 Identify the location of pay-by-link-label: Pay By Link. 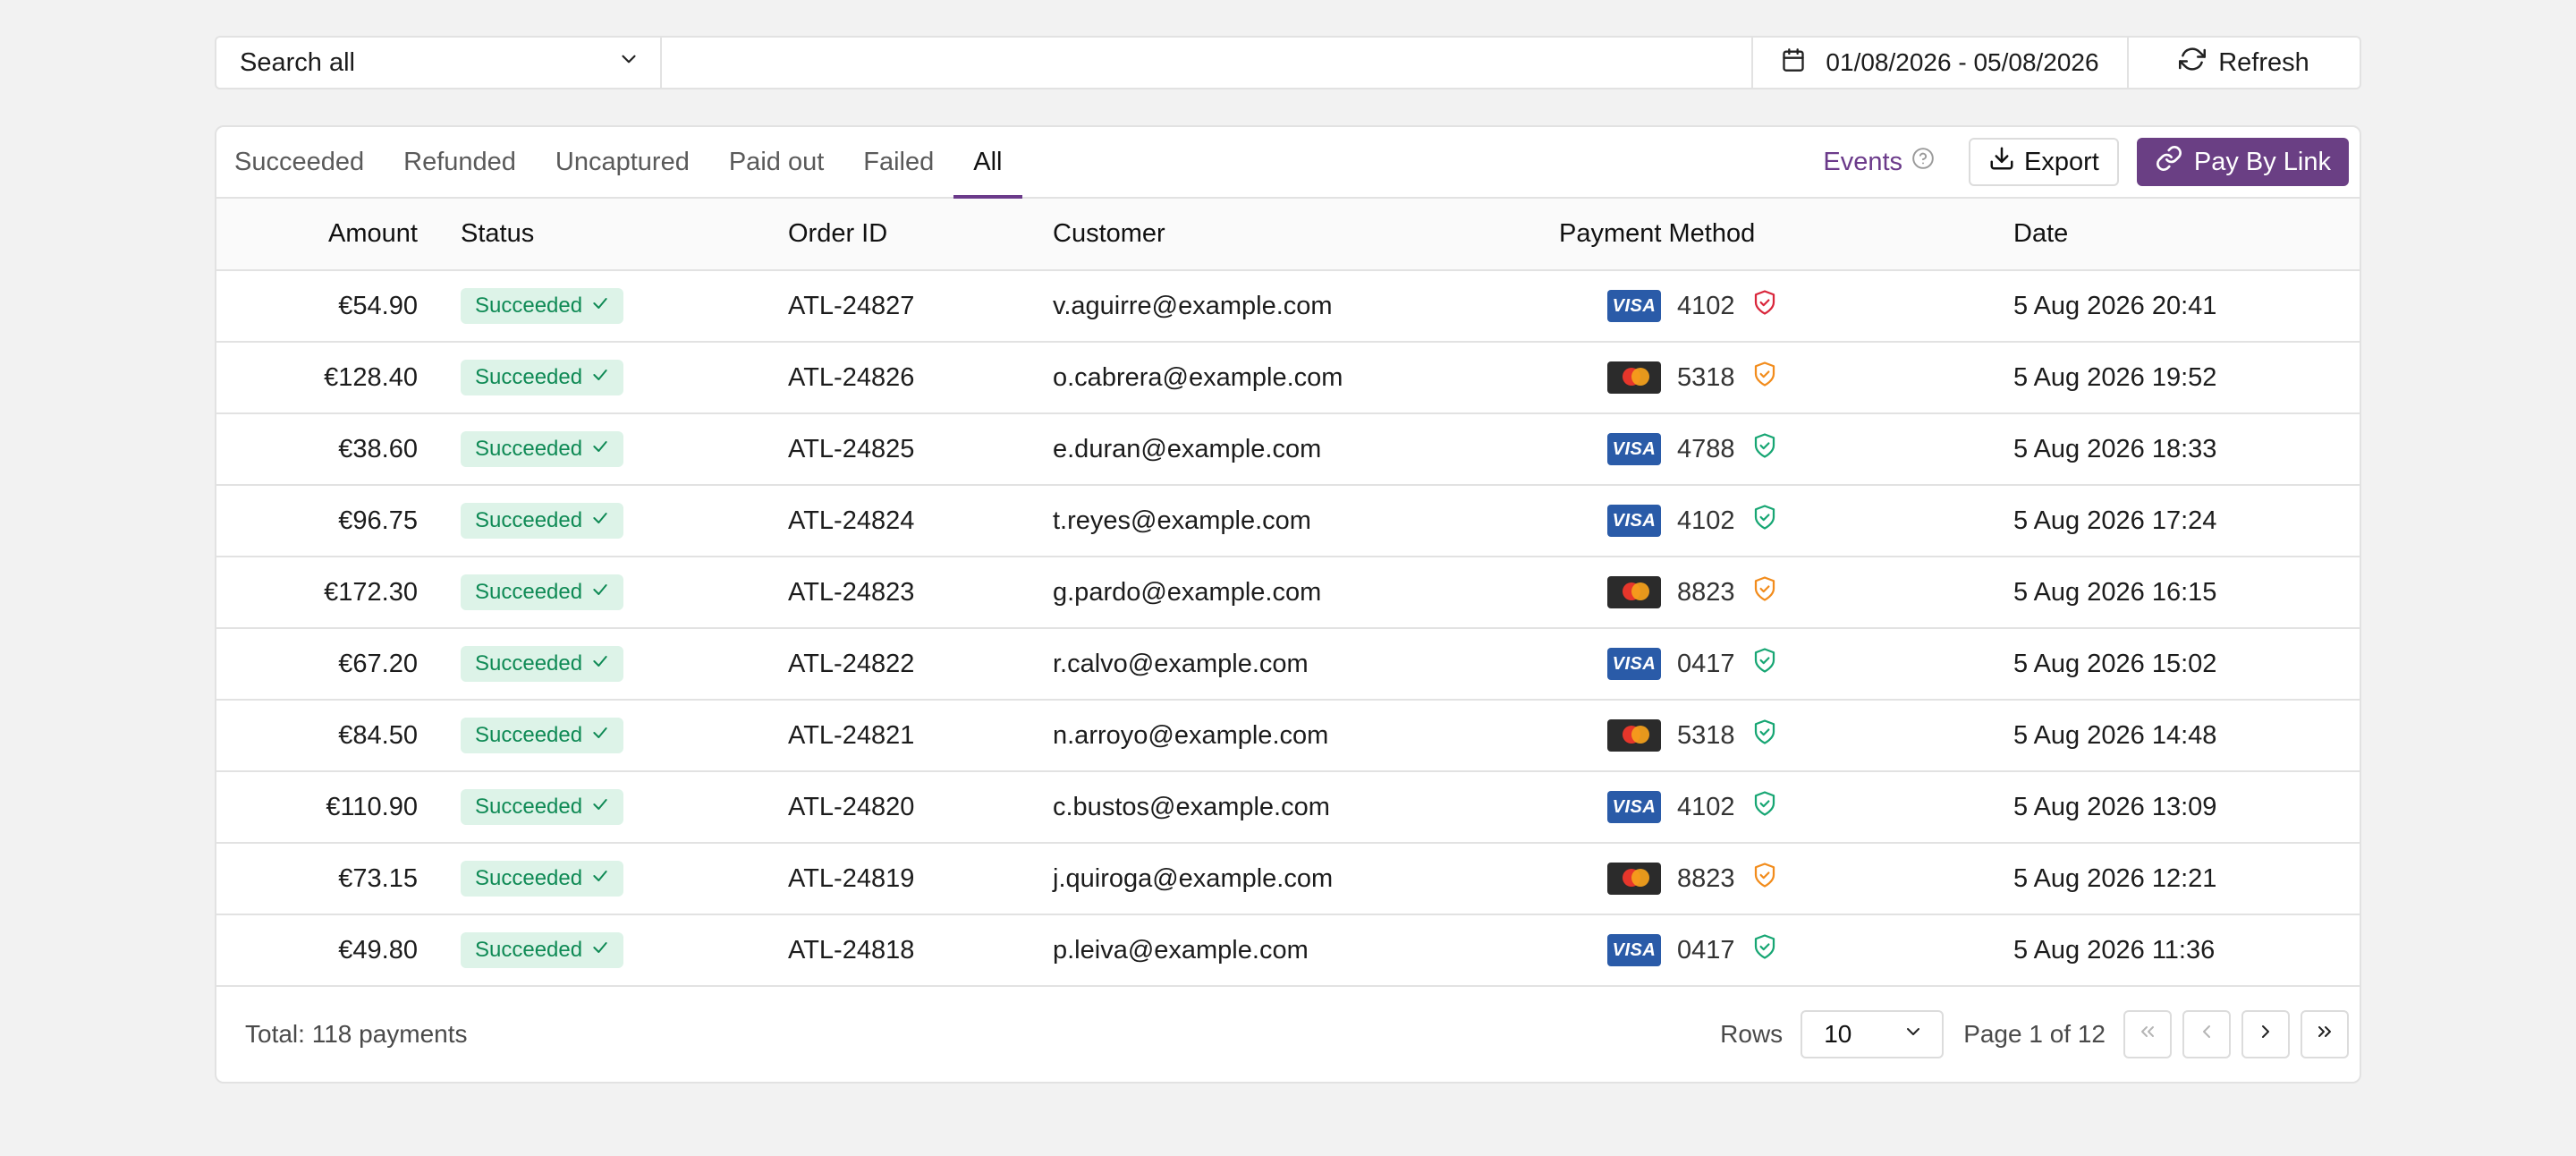
(2262, 161).